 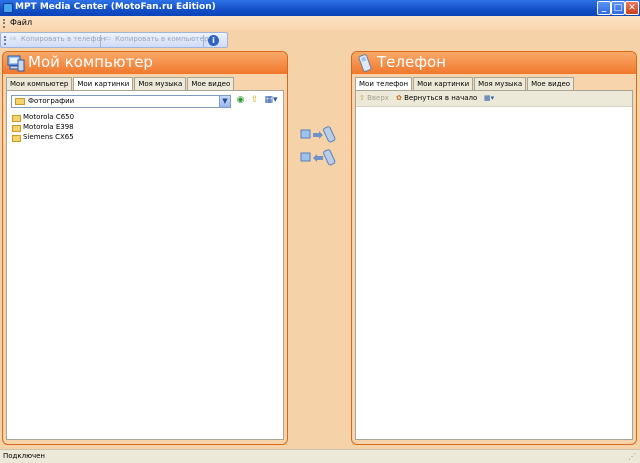 I want to click on computer-panel-header: Мой компьютер, so click(x=145, y=63).